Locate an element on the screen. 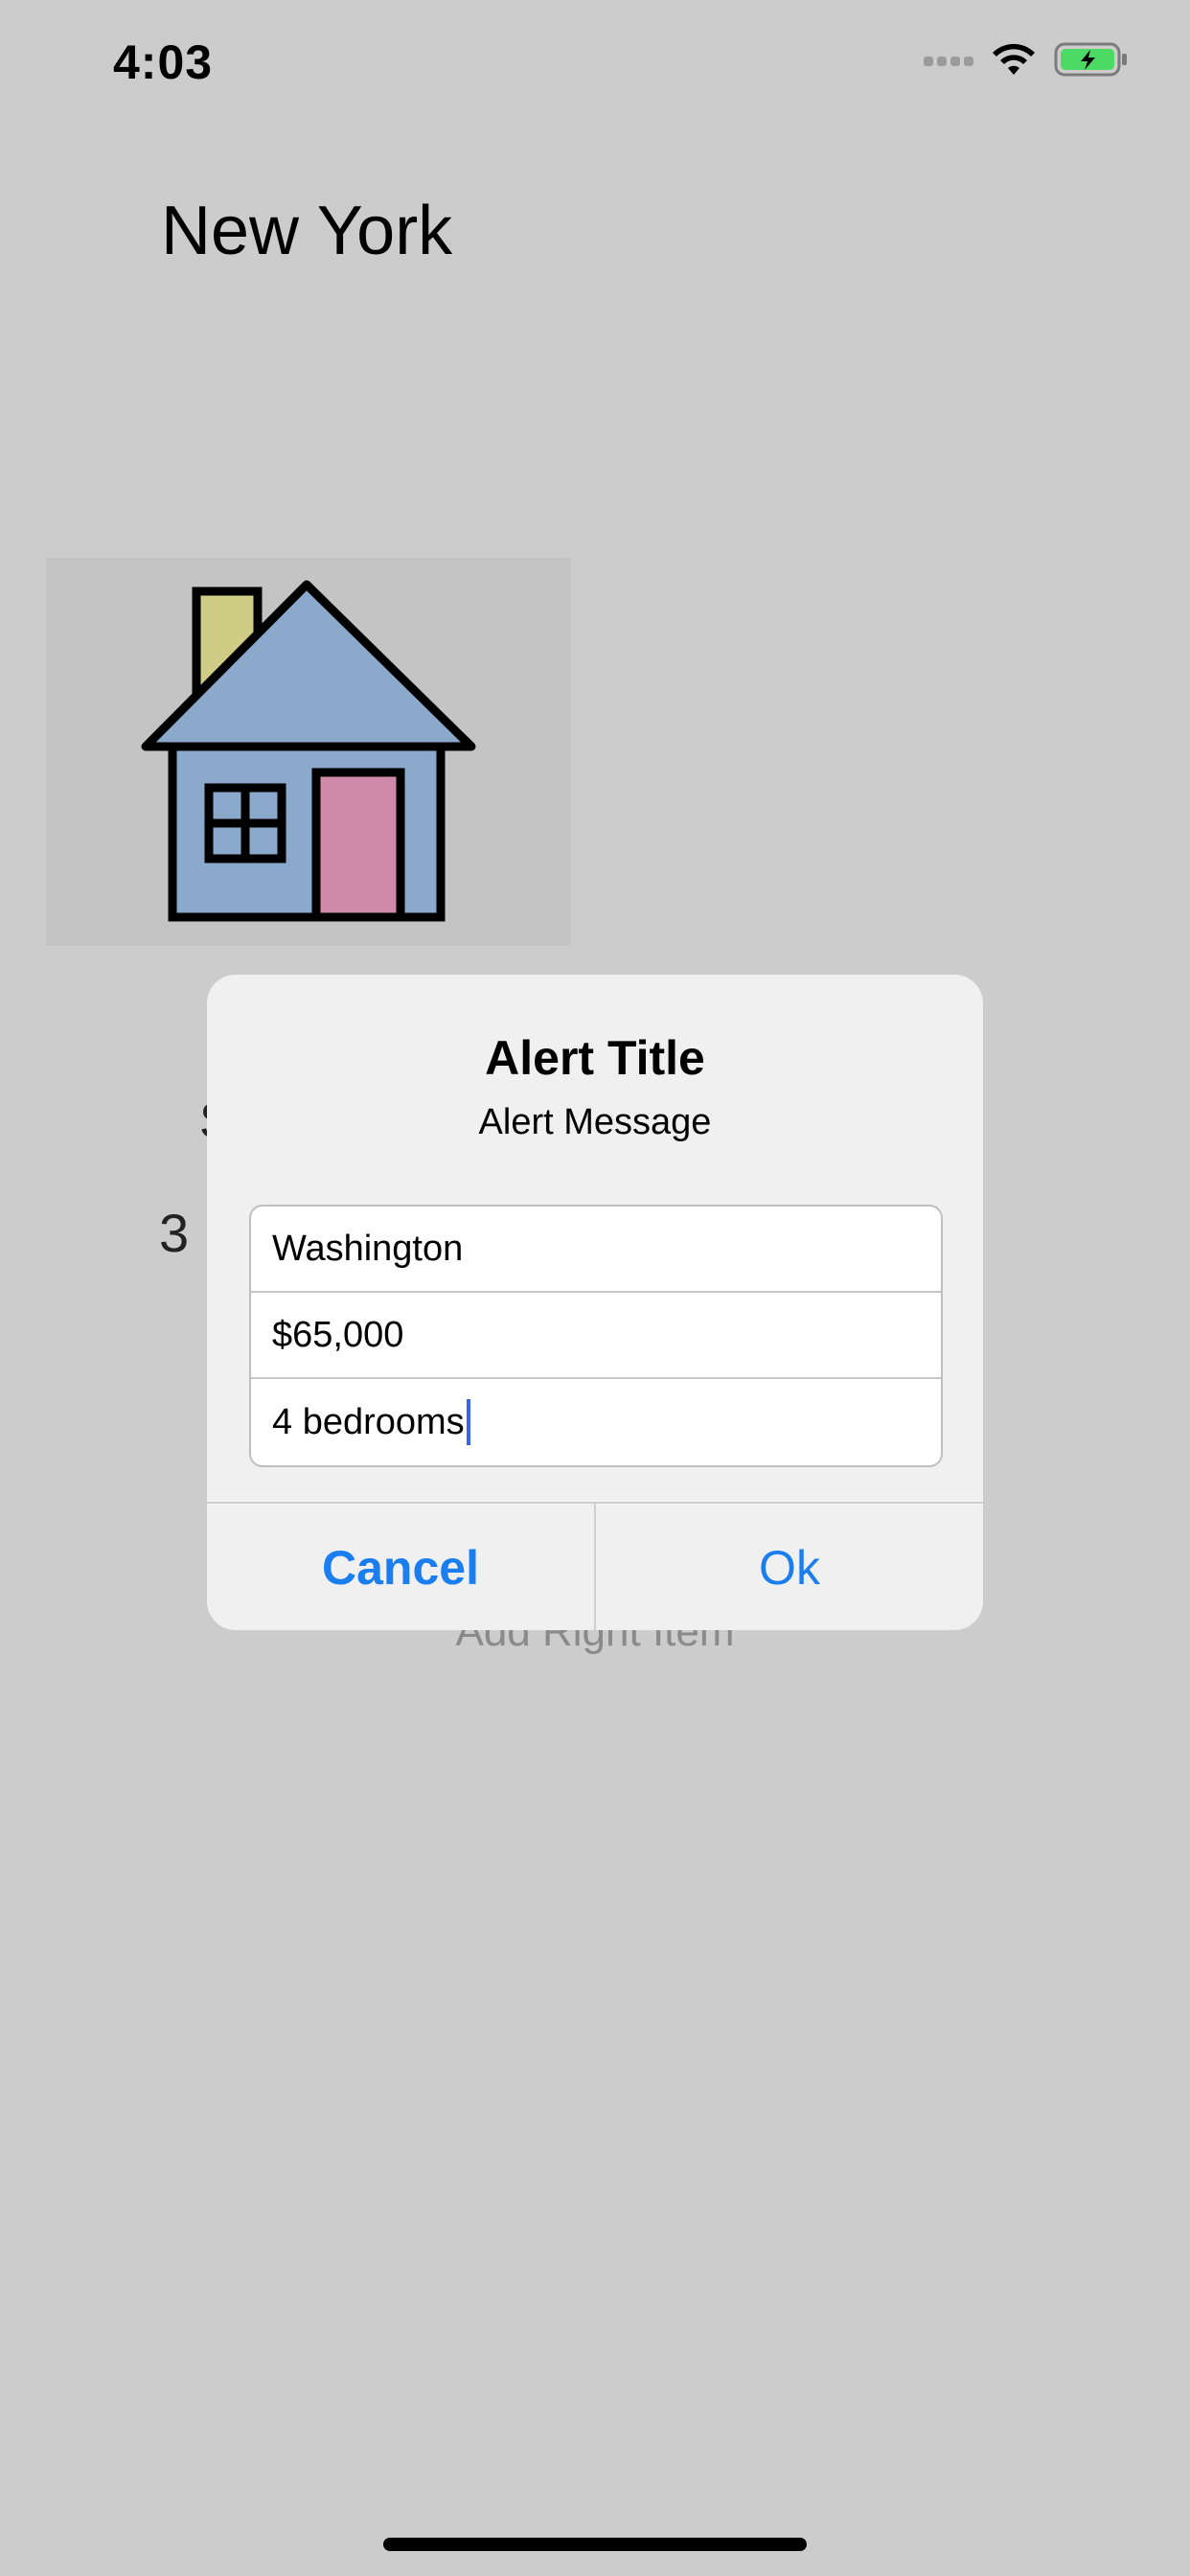 This screenshot has width=1190, height=2576. price-text-field-value: $65,000 is located at coordinates (338, 1334).